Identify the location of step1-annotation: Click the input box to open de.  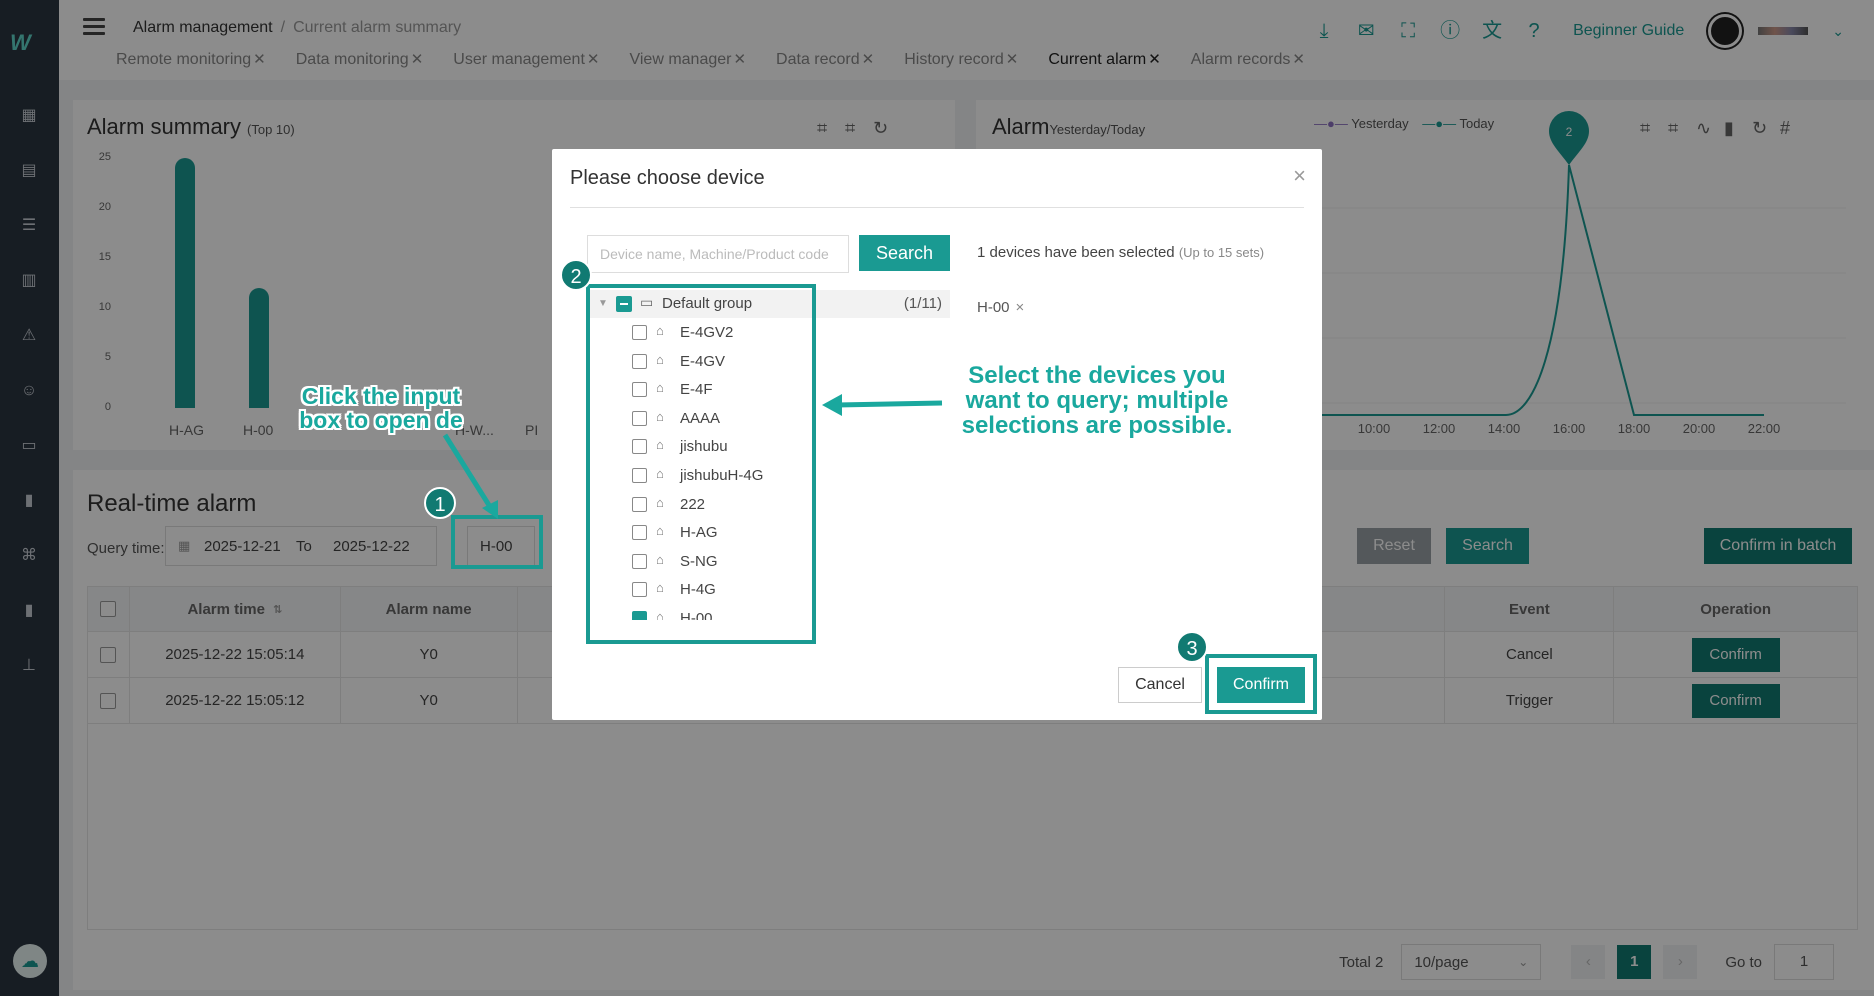
(381, 408).